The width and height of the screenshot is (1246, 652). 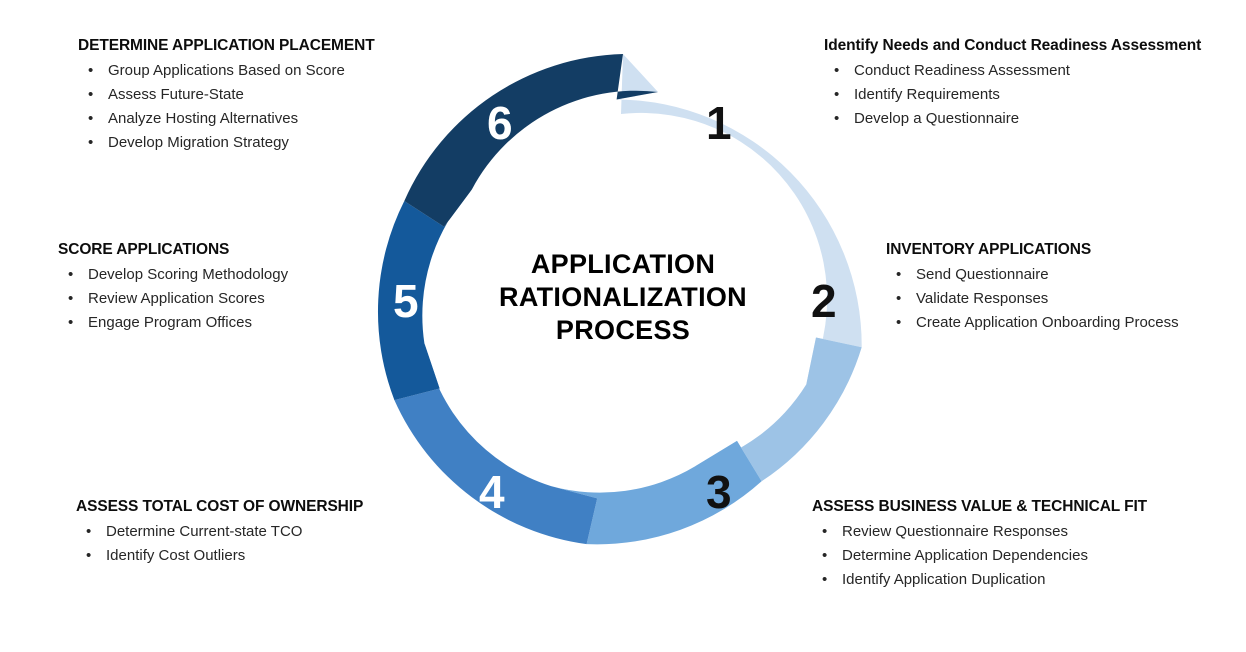 I want to click on list-item: • Develop Scoring Methodology, so click(x=233, y=275).